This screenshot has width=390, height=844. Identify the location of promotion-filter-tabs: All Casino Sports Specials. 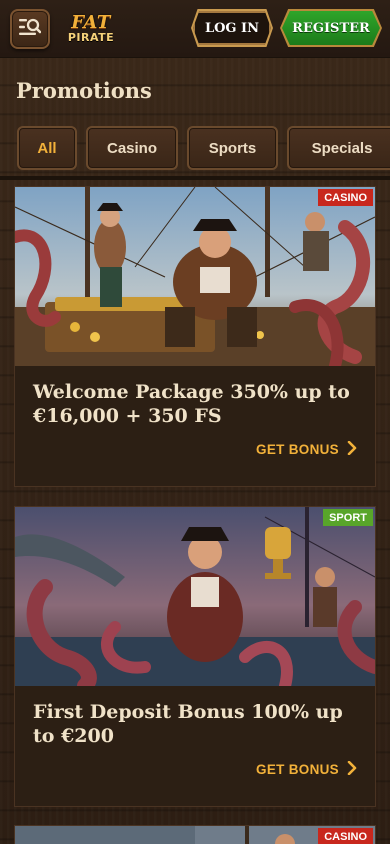
(203, 149).